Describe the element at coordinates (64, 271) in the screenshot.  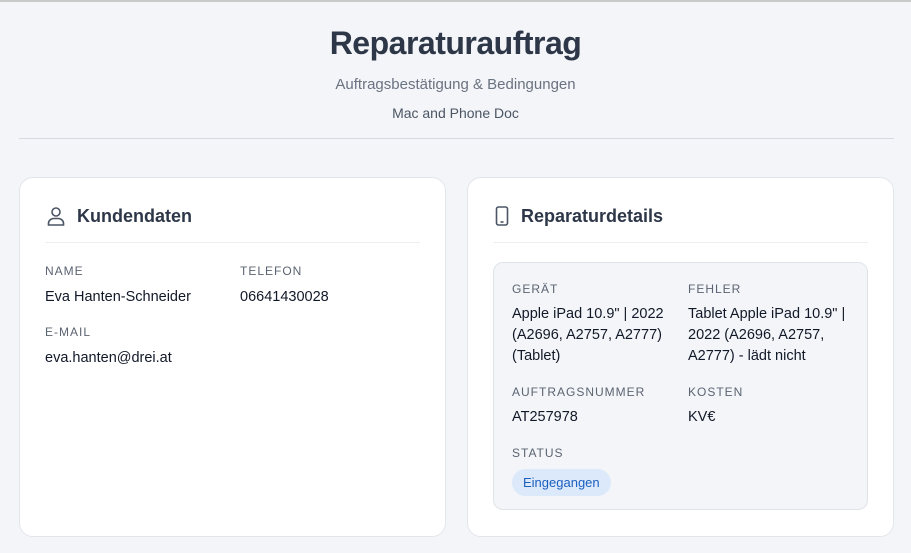
I see `name-label: NAME` at that location.